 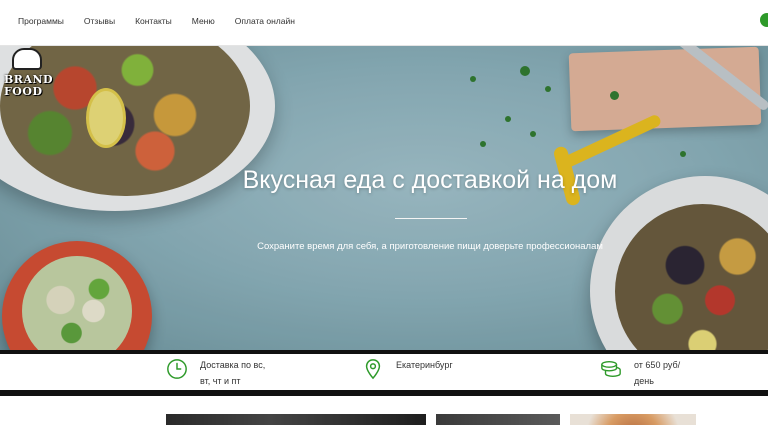 I want to click on feature-location-text: Екатеринбург, so click(x=424, y=365).